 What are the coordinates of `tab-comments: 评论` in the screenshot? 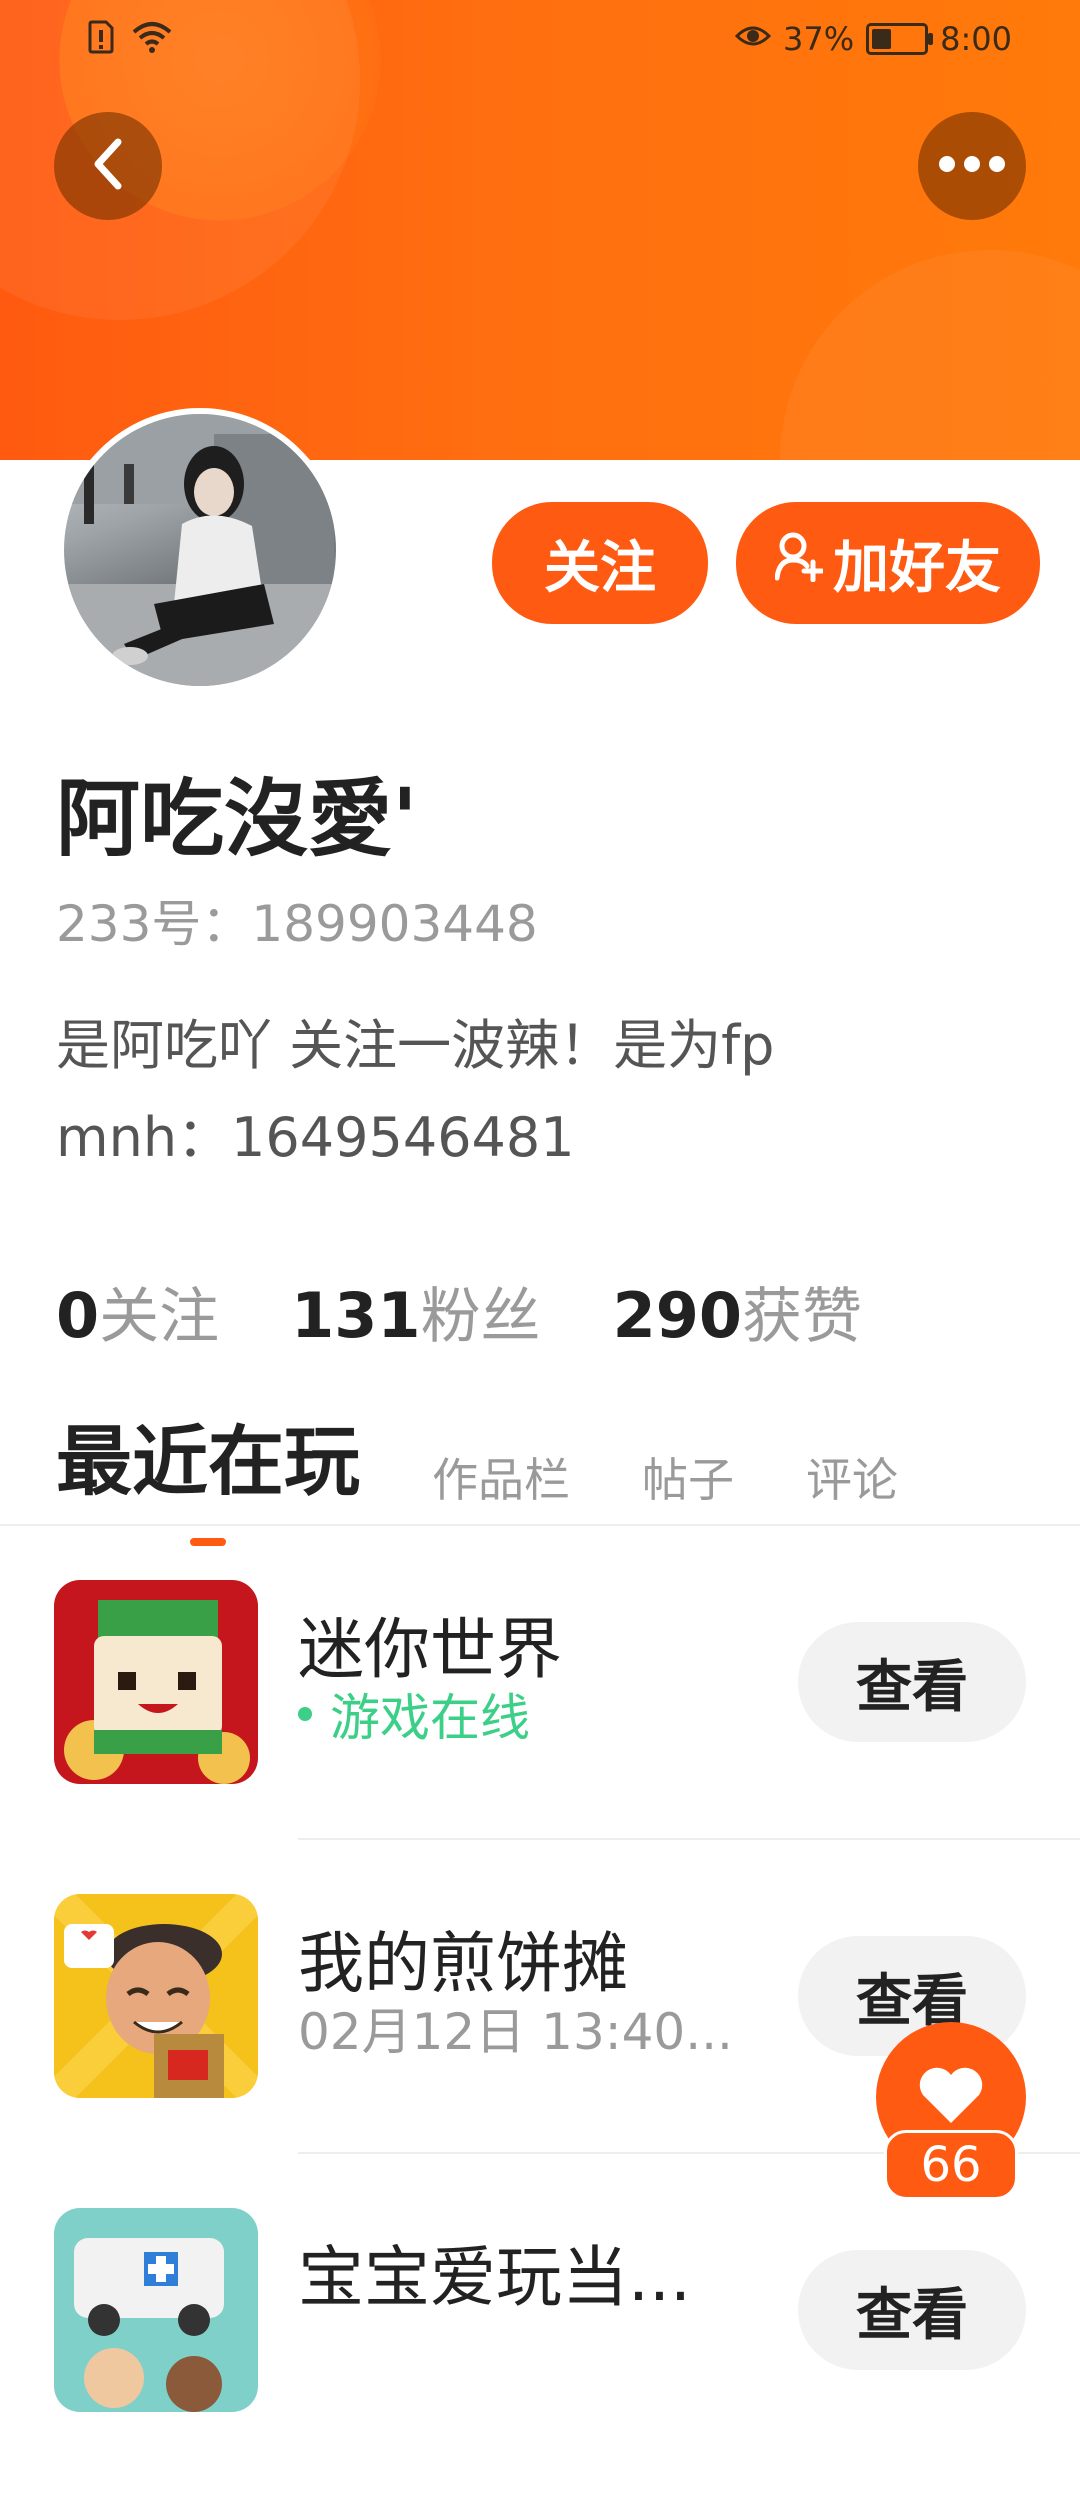 It's located at (852, 1477).